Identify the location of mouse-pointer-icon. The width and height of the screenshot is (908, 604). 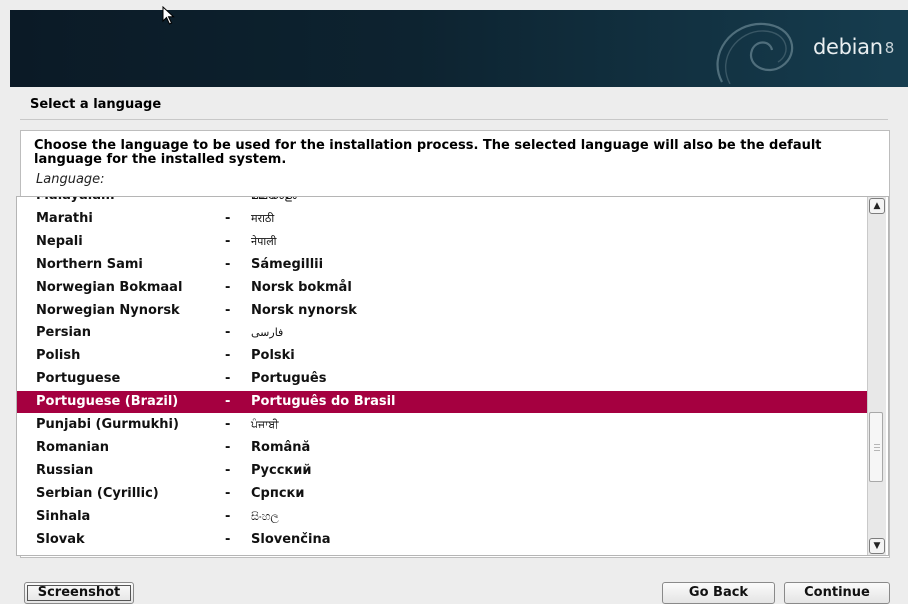
(168, 15).